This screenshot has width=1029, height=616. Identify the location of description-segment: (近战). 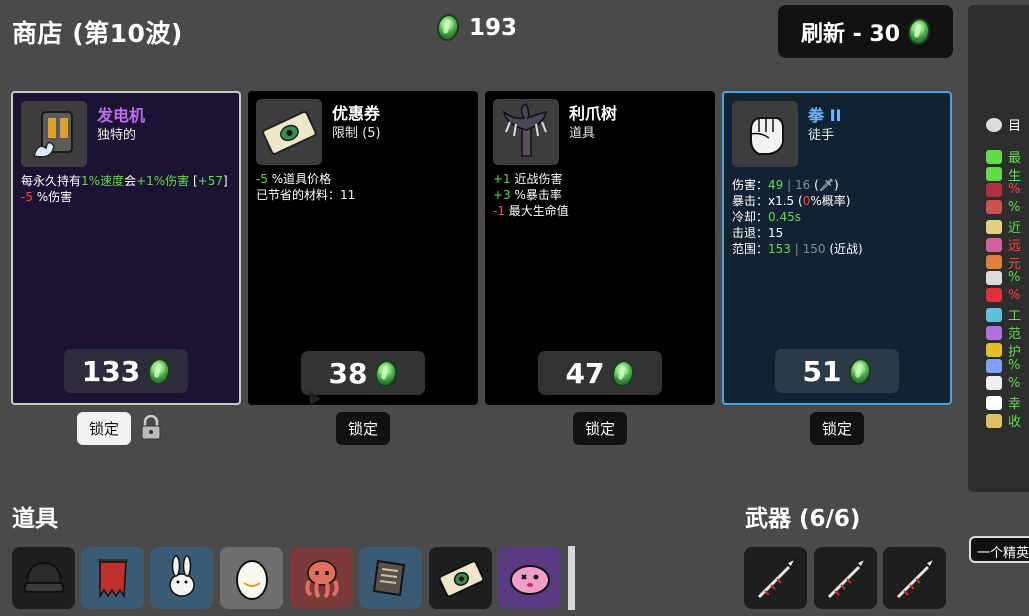
(846, 249).